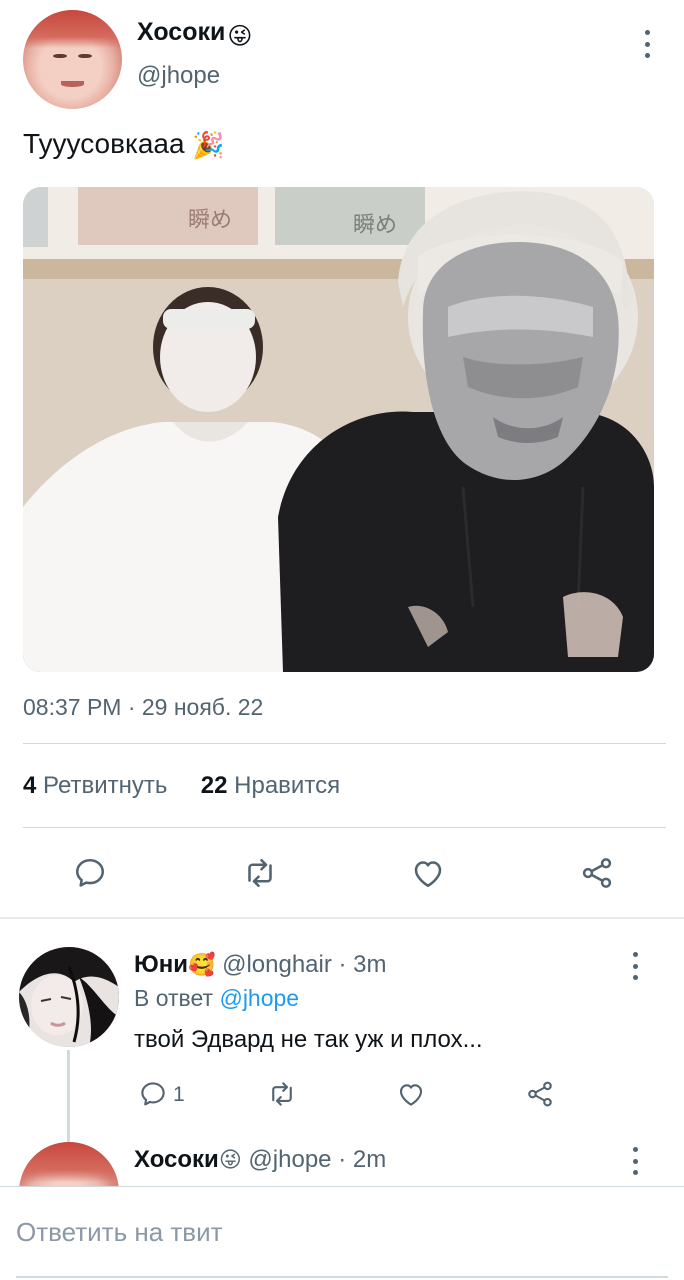 This screenshot has height=1280, width=684. I want to click on reply2-header: Хосоки😜 @jhope · 2m, so click(260, 1160).